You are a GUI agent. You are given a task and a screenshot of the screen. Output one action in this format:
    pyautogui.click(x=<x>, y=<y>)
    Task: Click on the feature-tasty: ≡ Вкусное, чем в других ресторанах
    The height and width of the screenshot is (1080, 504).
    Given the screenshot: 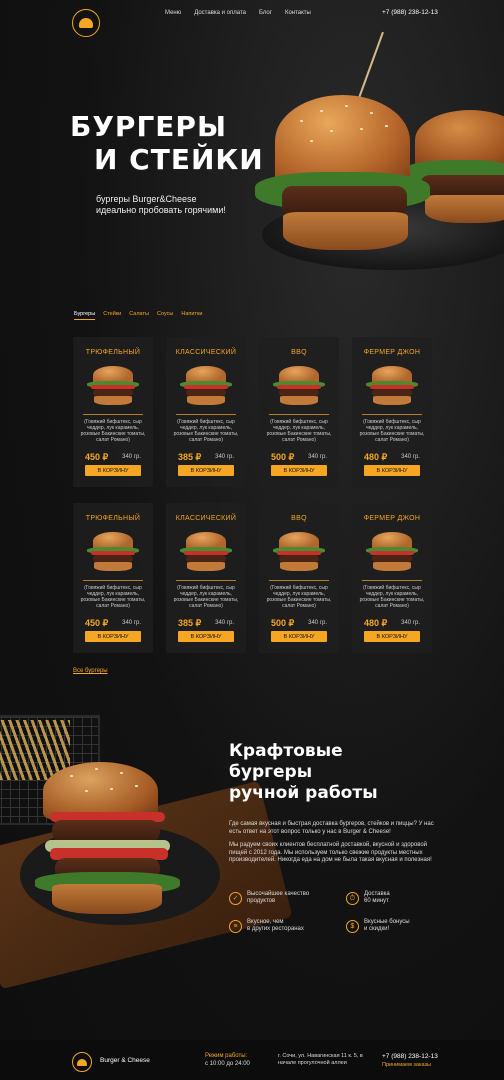 What is the action you would take?
    pyautogui.click(x=266, y=926)
    